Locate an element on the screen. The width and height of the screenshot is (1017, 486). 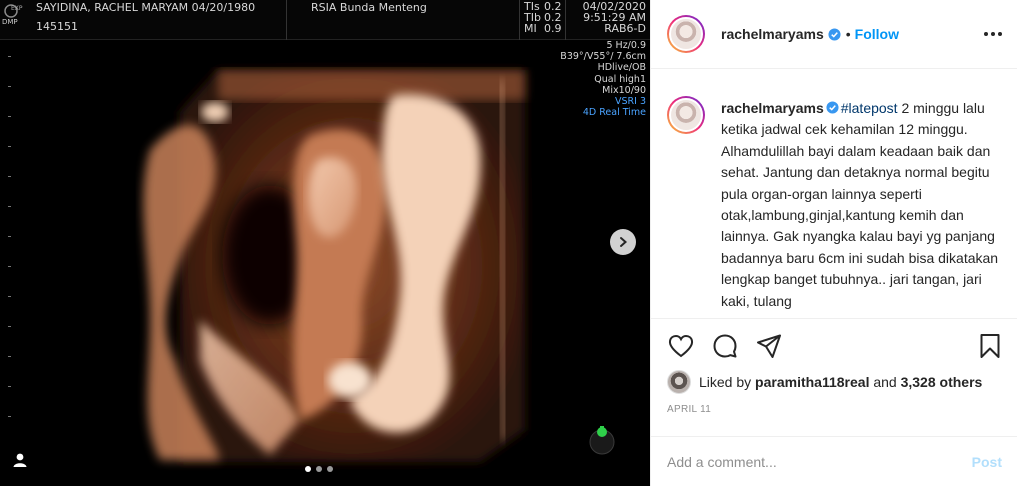
liked-by-and: and is located at coordinates (885, 382).